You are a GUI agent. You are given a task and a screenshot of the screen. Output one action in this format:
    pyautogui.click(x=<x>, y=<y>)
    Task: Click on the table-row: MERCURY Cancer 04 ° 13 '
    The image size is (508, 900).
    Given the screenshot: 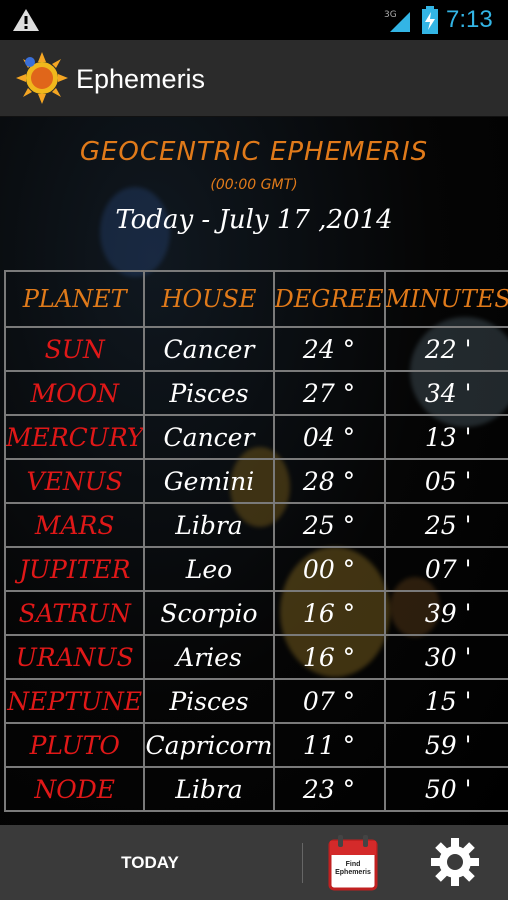 What is the action you would take?
    pyautogui.click(x=255, y=437)
    